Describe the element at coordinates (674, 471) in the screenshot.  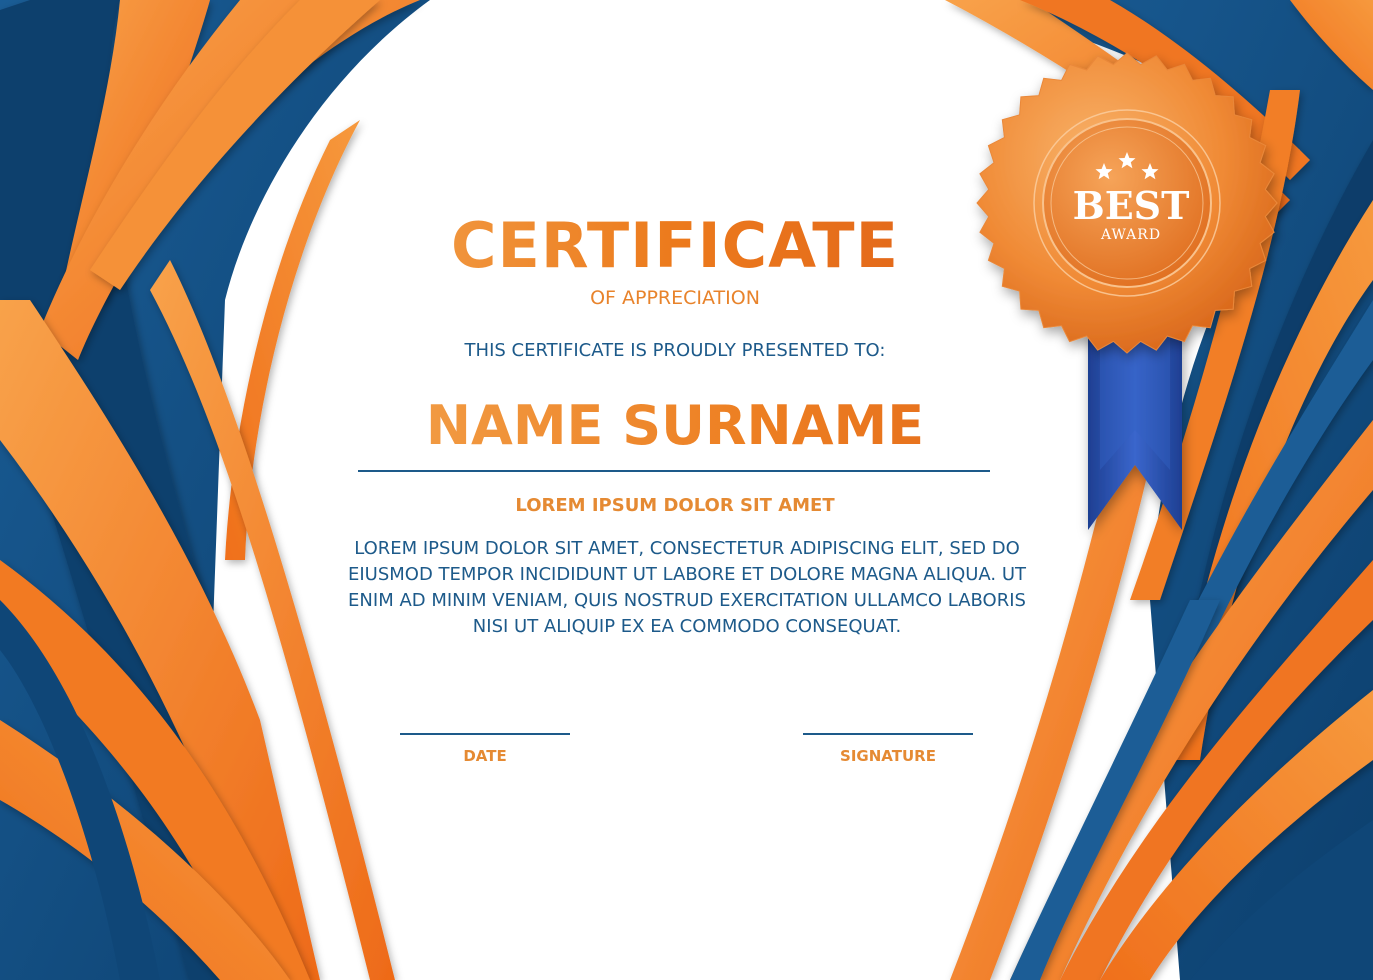
I see `name-underline` at that location.